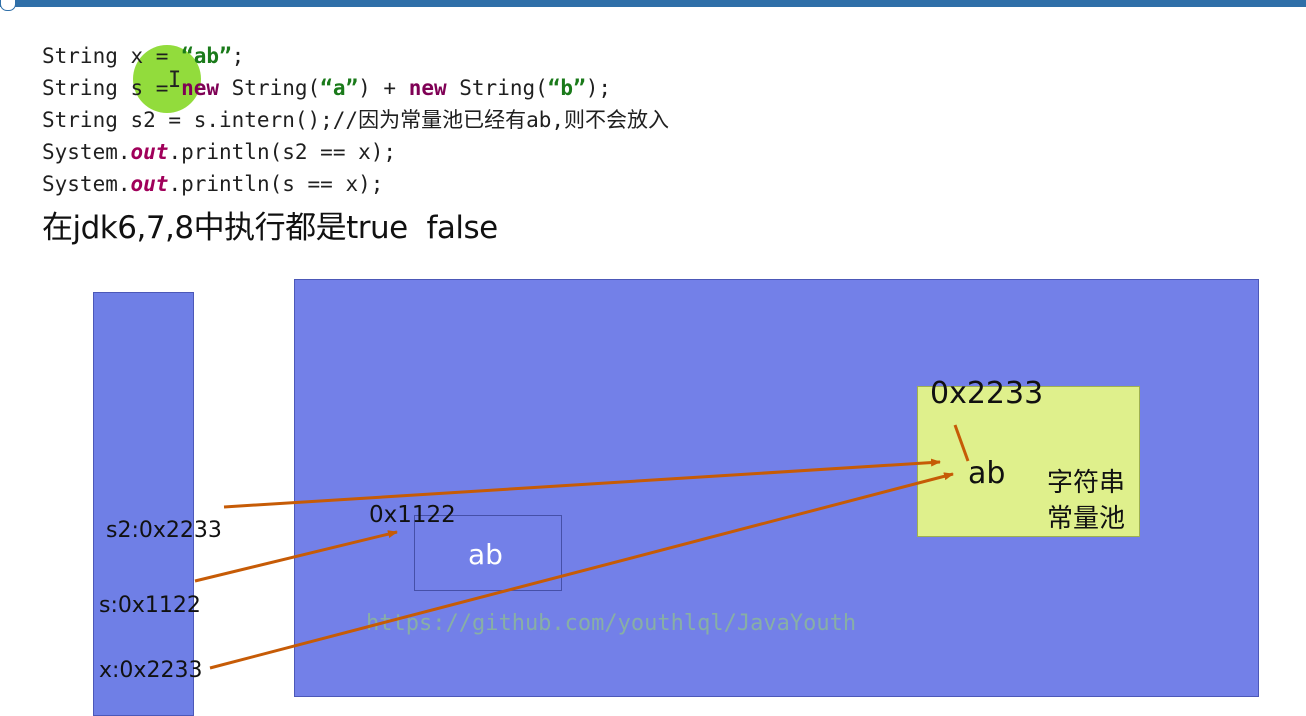  I want to click on arrow-s2-to-pool, so click(582, 483).